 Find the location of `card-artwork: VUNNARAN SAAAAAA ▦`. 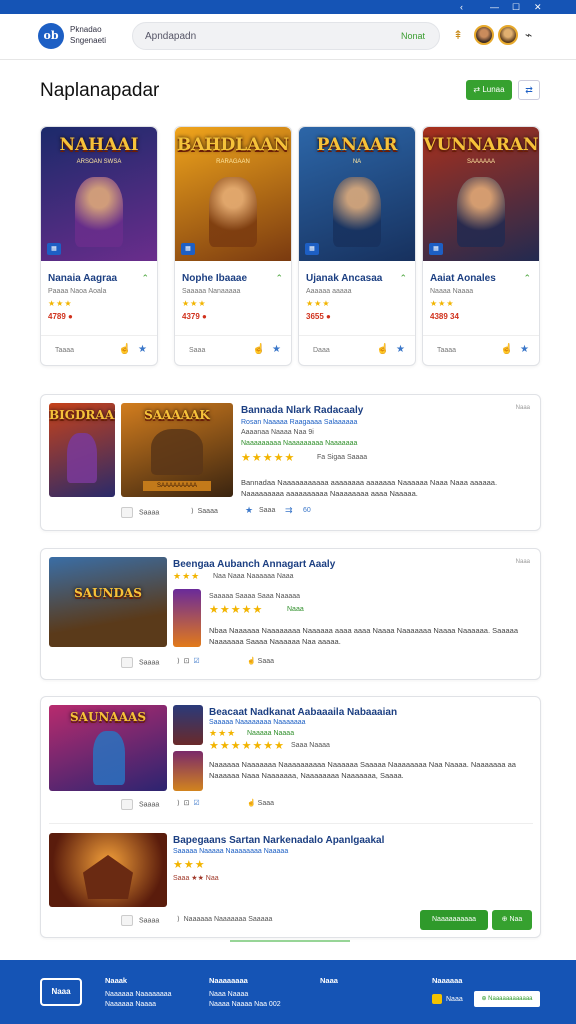

card-artwork: VUNNARAN SAAAAAA ▦ is located at coordinates (481, 194).